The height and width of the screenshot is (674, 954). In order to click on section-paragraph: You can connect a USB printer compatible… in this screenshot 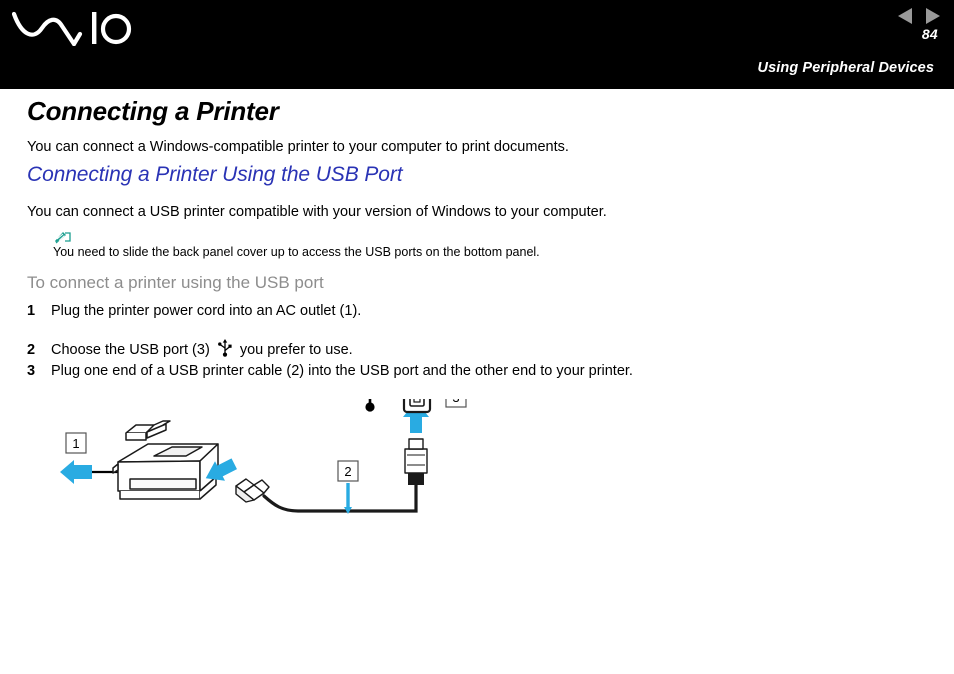, I will do `click(317, 212)`.